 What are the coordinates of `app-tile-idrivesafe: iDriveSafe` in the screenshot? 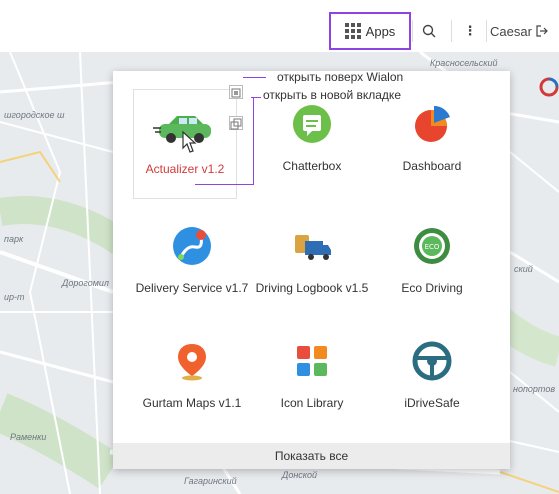 It's located at (432, 381).